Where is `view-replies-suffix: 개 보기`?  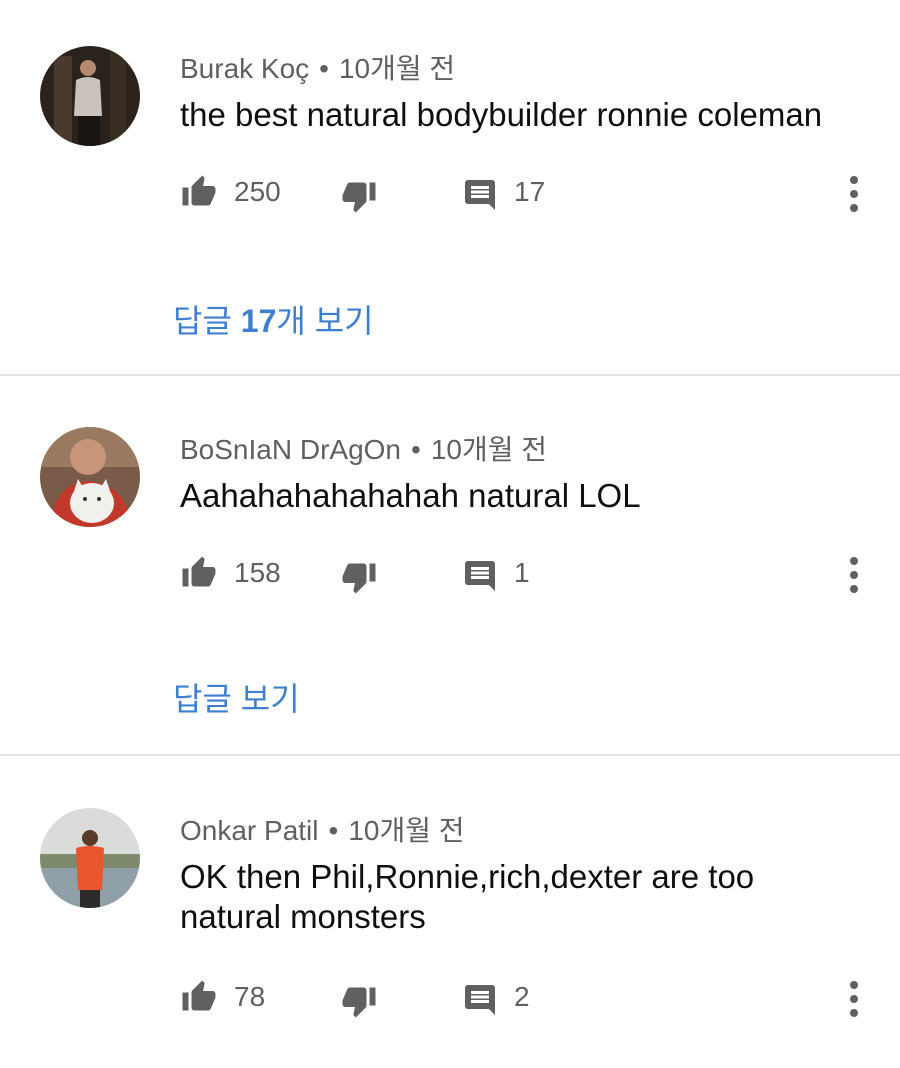
view-replies-suffix: 개 보기 is located at coordinates (325, 321).